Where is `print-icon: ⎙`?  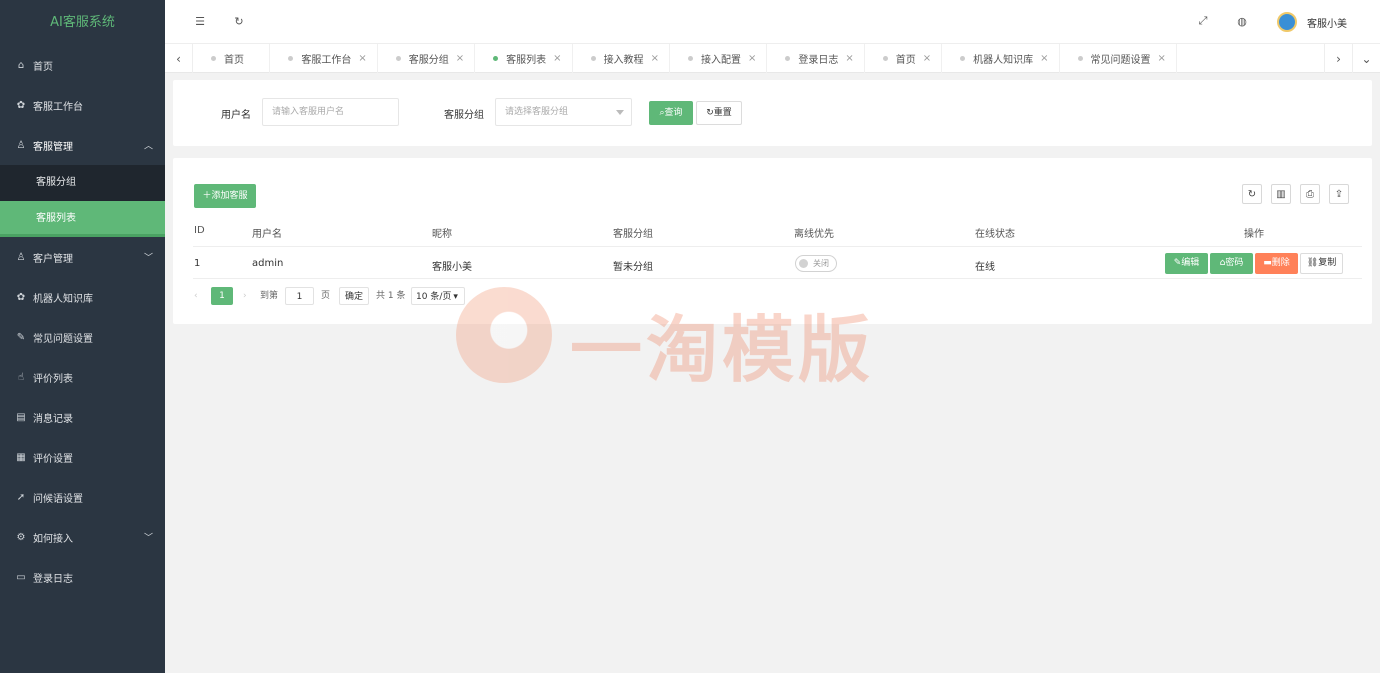
print-icon: ⎙ is located at coordinates (1310, 194).